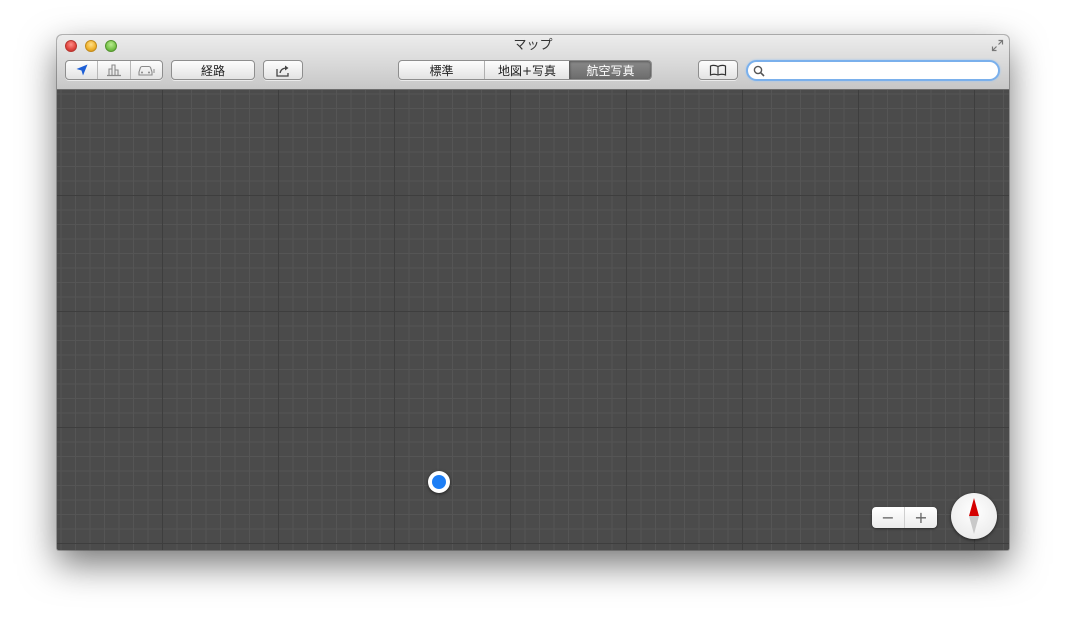  What do you see at coordinates (610, 70) in the screenshot?
I see `map-type-satellite: 航空写真` at bounding box center [610, 70].